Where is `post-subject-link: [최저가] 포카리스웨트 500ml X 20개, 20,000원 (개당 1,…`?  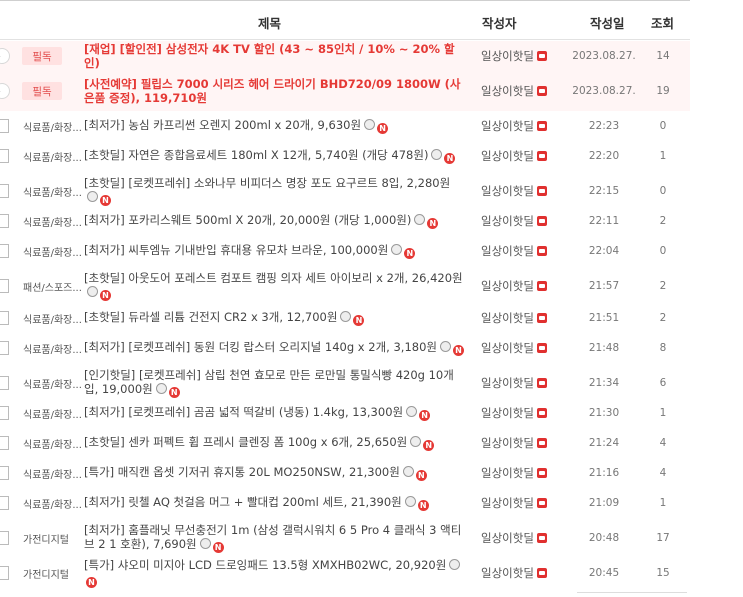 post-subject-link: [최저가] 포카리스웨트 500ml X 20개, 20,000원 (개당 1,… is located at coordinates (274, 221).